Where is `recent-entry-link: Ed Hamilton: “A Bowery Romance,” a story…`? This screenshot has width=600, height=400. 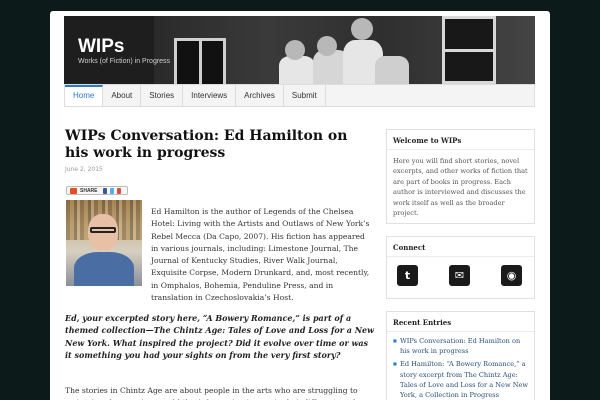 recent-entry-link: Ed Hamilton: “A Bowery Romance,” a story… is located at coordinates (464, 379).